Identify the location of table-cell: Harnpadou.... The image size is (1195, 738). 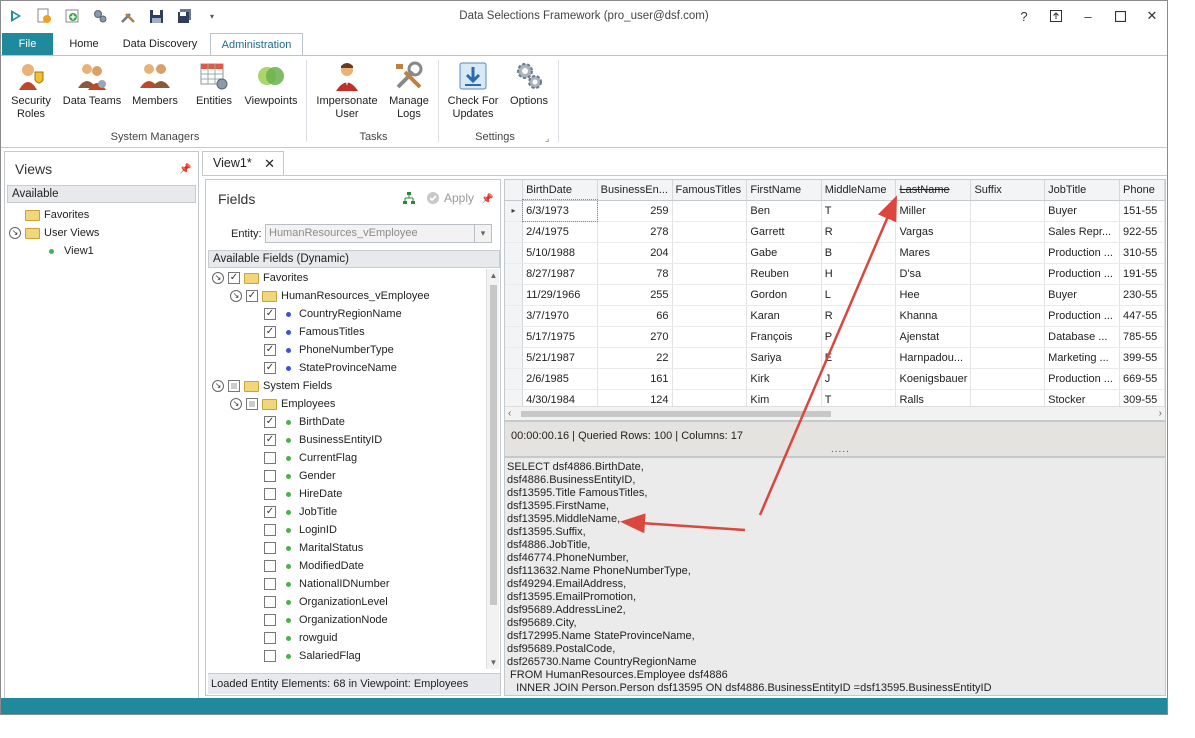
(933, 358).